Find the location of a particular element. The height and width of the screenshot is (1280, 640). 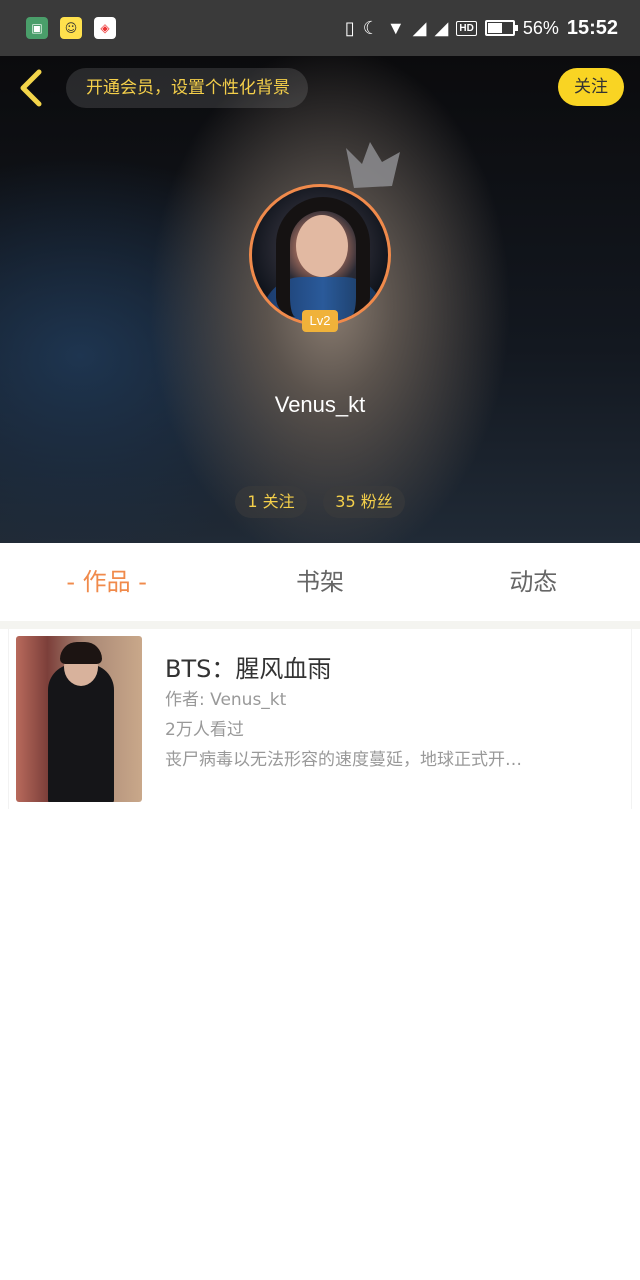

avatar-face is located at coordinates (322, 246).